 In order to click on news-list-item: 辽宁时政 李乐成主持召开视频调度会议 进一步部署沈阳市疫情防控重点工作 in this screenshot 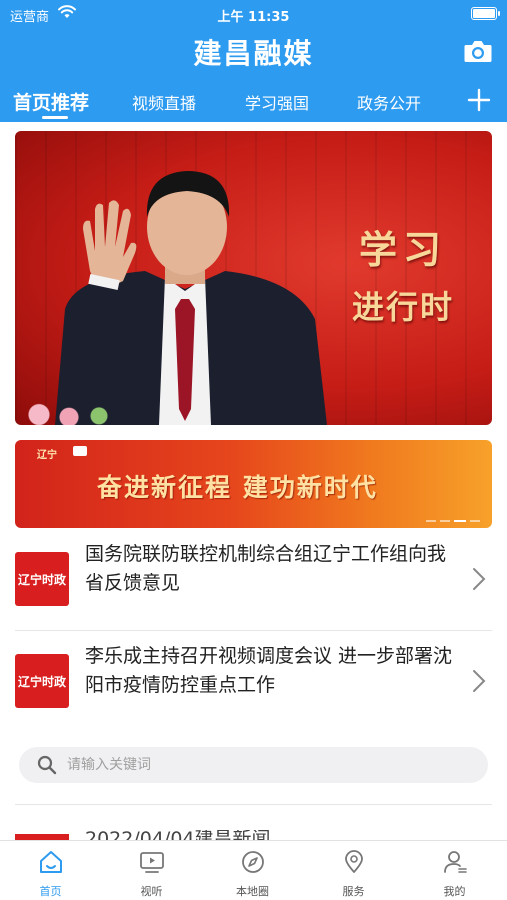, I will do `click(253, 682)`.